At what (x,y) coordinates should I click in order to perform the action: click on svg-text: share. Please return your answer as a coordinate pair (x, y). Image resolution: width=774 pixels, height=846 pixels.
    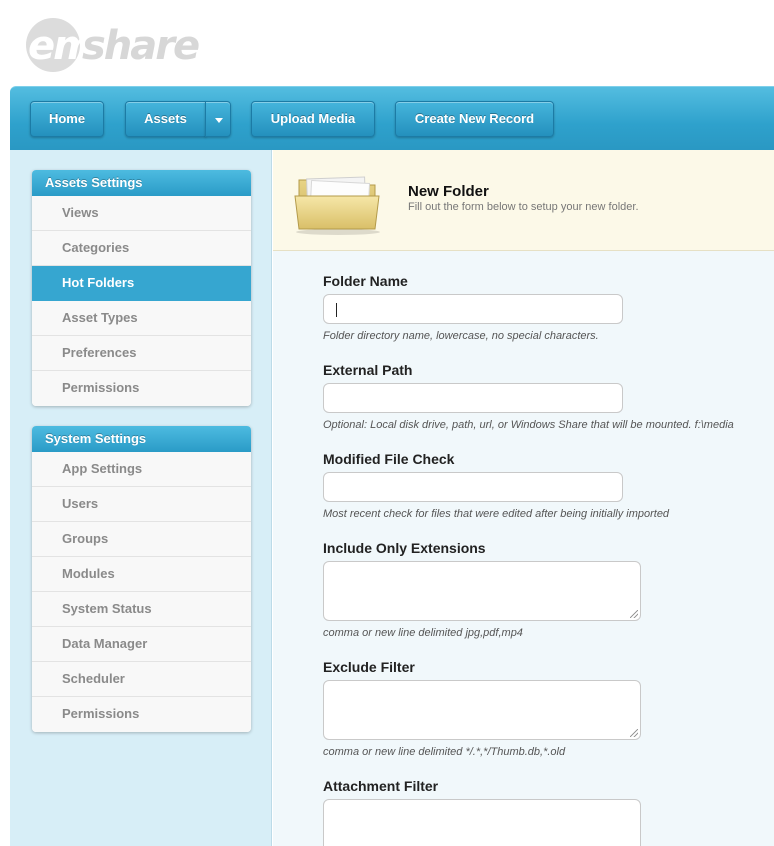
    Looking at the image, I should click on (140, 46).